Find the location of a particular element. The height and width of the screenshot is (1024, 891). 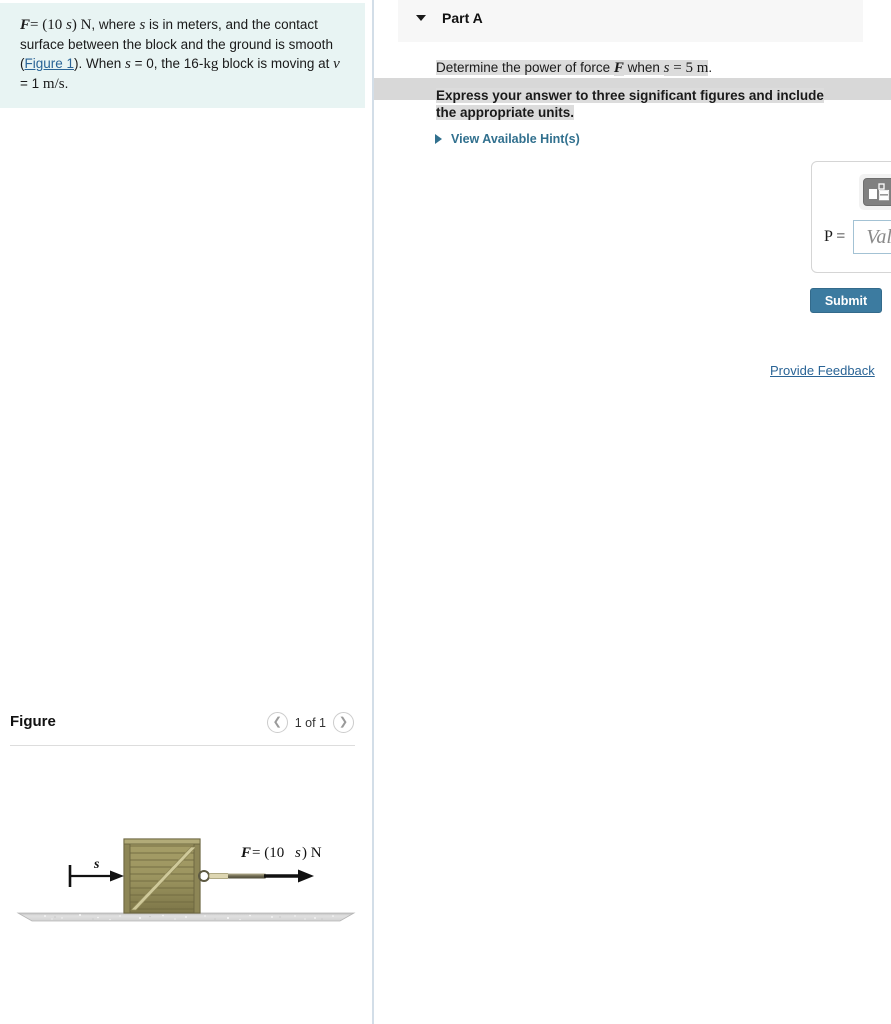

problem-line4-period: . is located at coordinates (66, 83).